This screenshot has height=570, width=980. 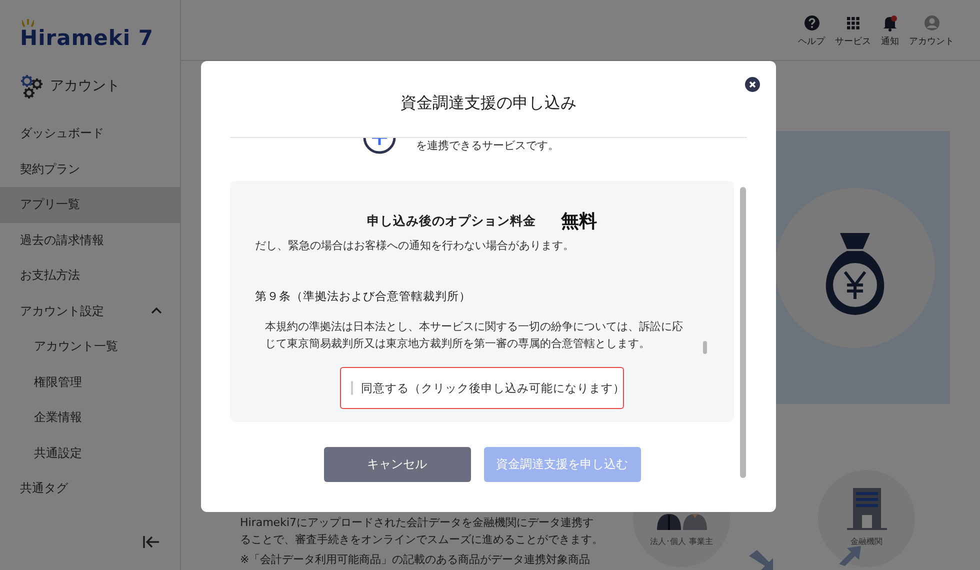 What do you see at coordinates (90, 240) in the screenshot?
I see `sidebar-item: 過去の請求情報` at bounding box center [90, 240].